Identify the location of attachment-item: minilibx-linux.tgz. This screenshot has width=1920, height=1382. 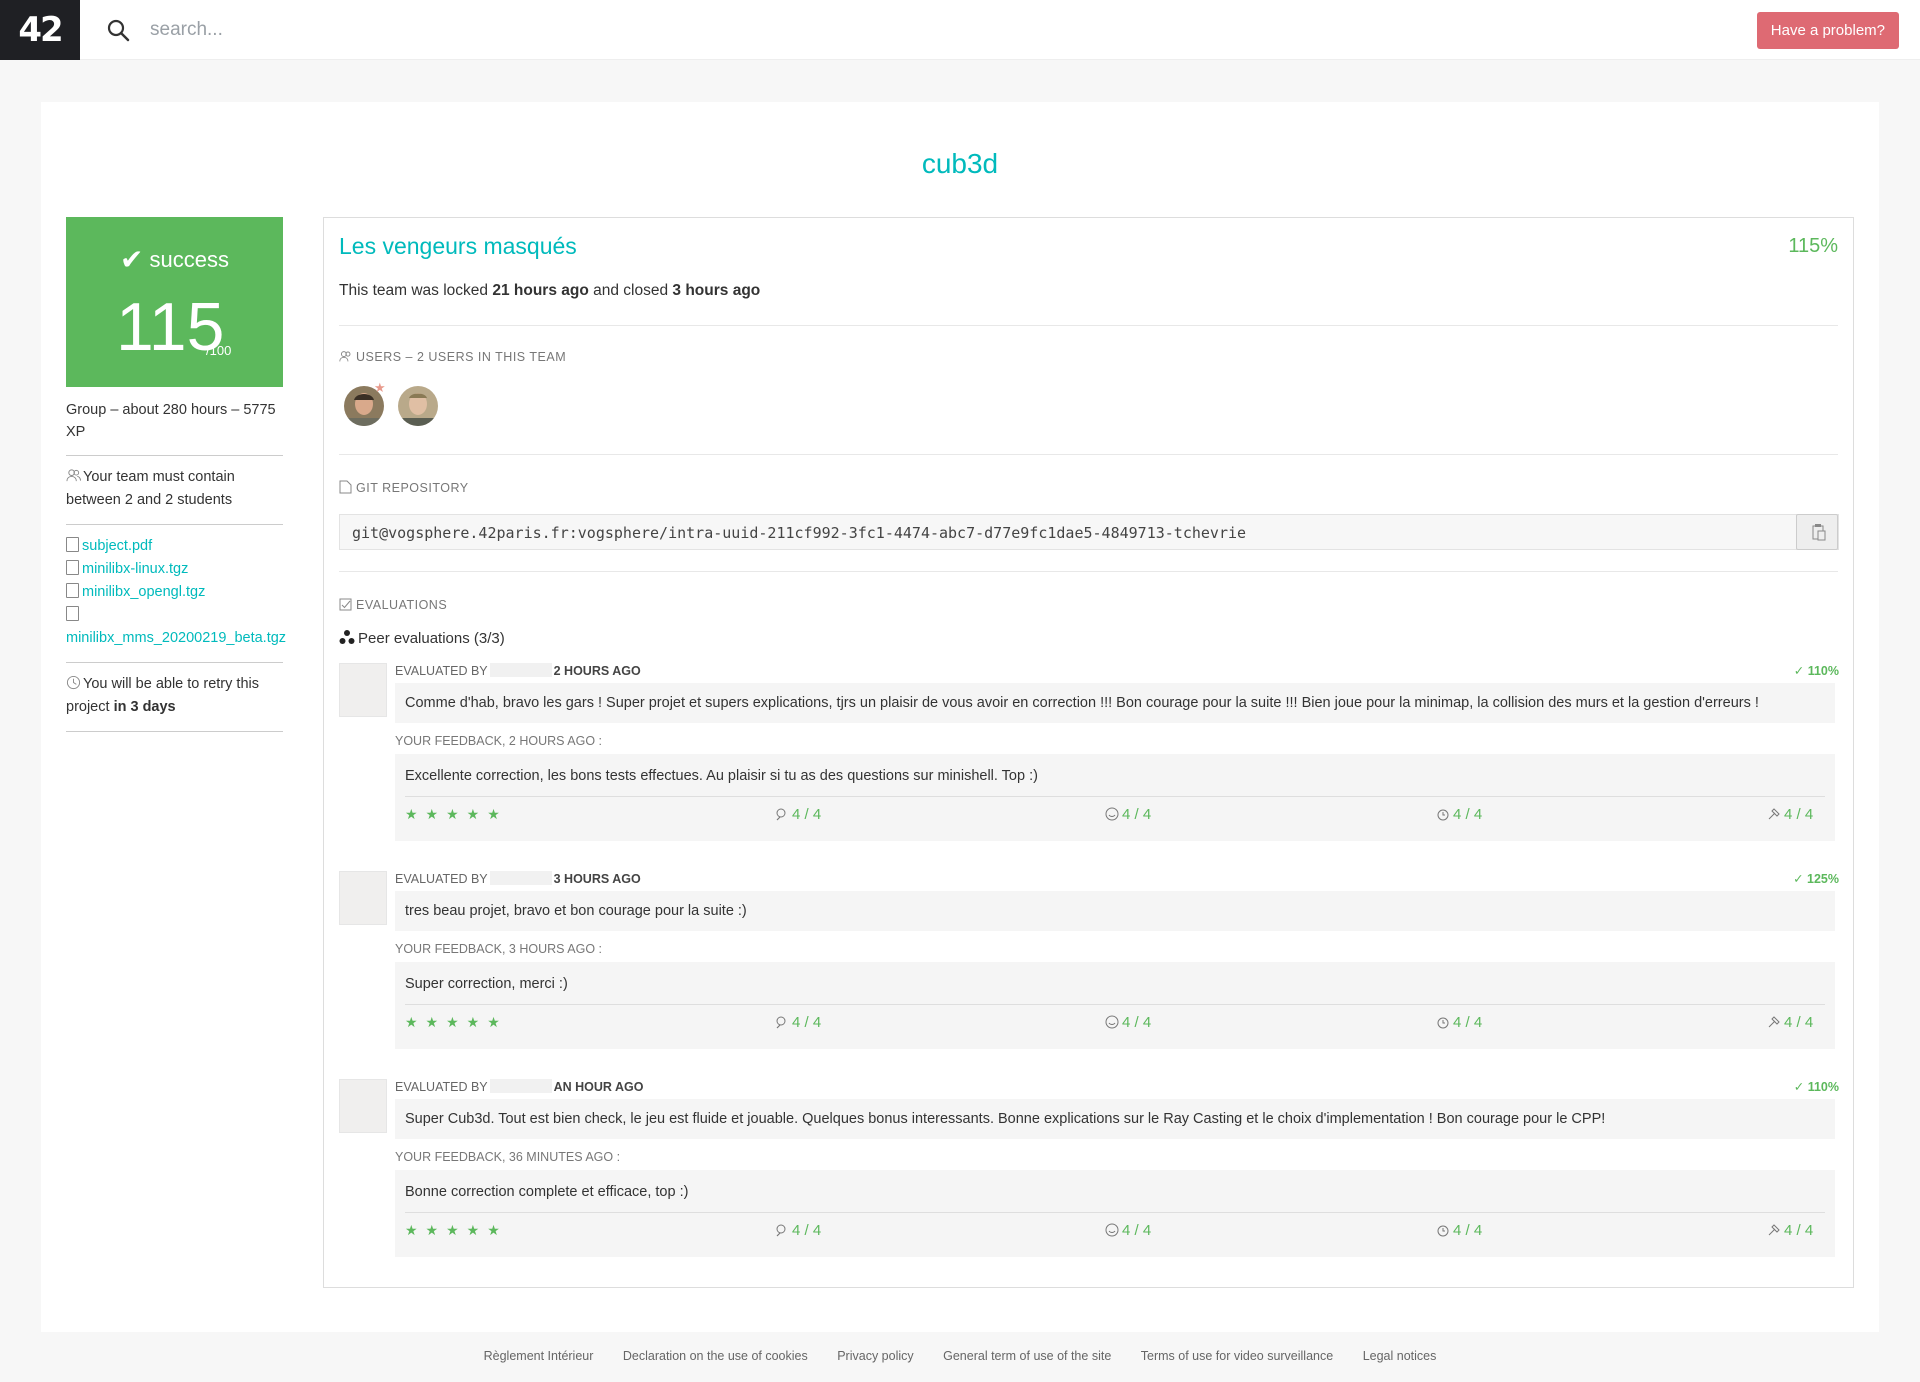
(174, 569).